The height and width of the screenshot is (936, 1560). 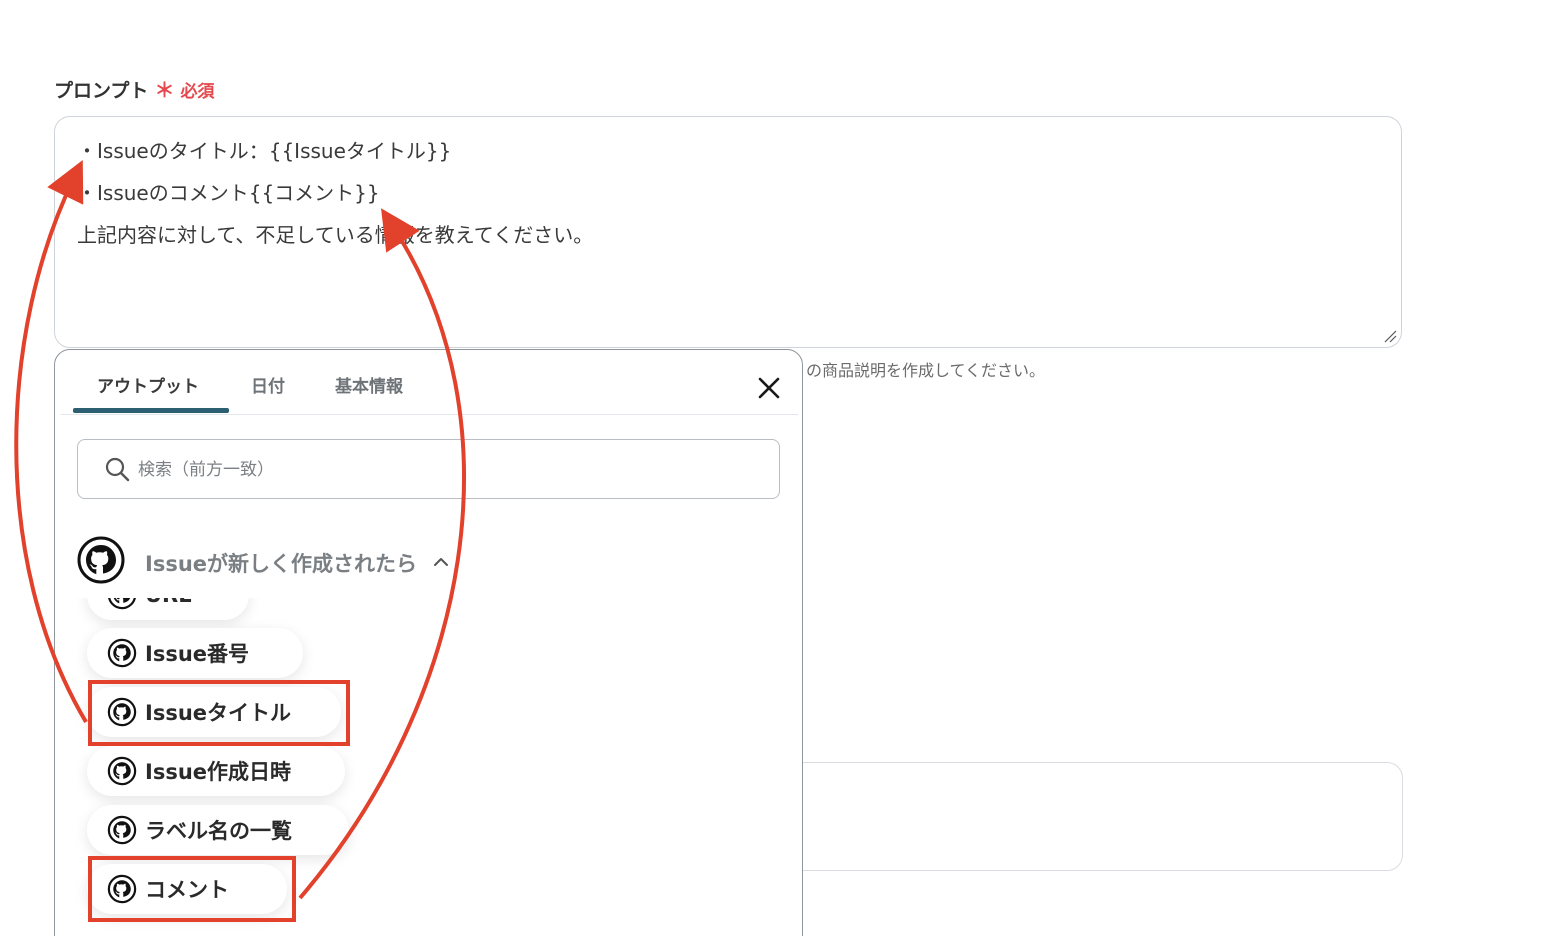 I want to click on item-label: URL, so click(x=168, y=602).